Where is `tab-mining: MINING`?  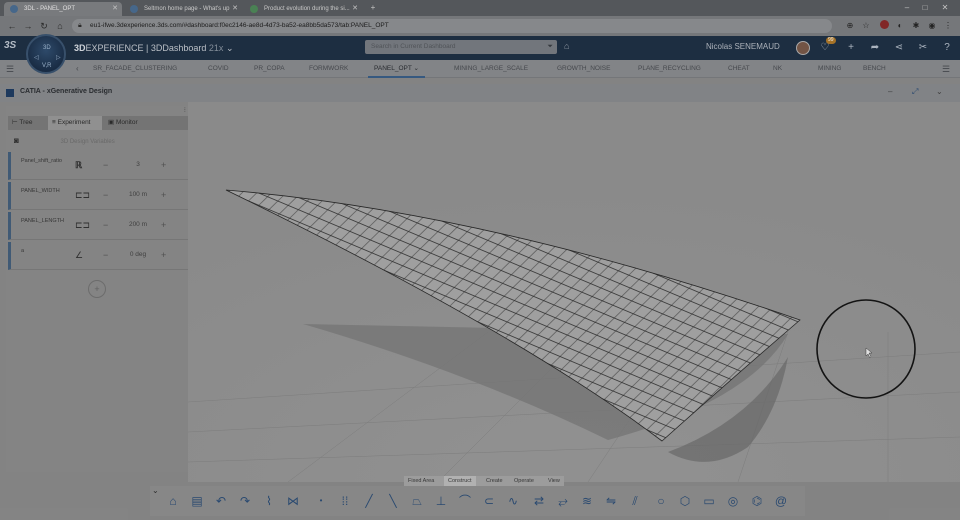 tab-mining: MINING is located at coordinates (829, 69).